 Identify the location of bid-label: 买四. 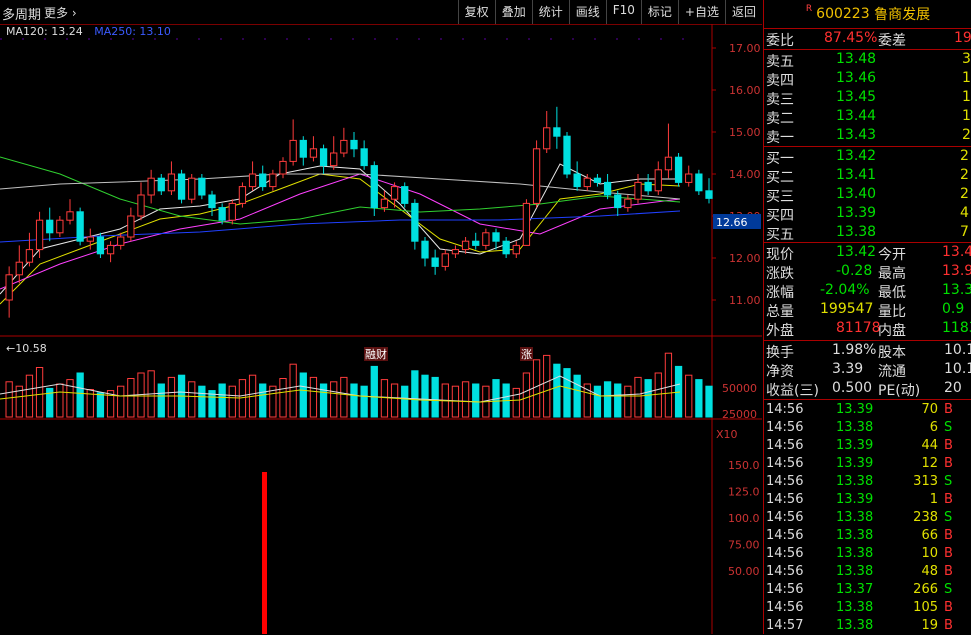
(780, 216).